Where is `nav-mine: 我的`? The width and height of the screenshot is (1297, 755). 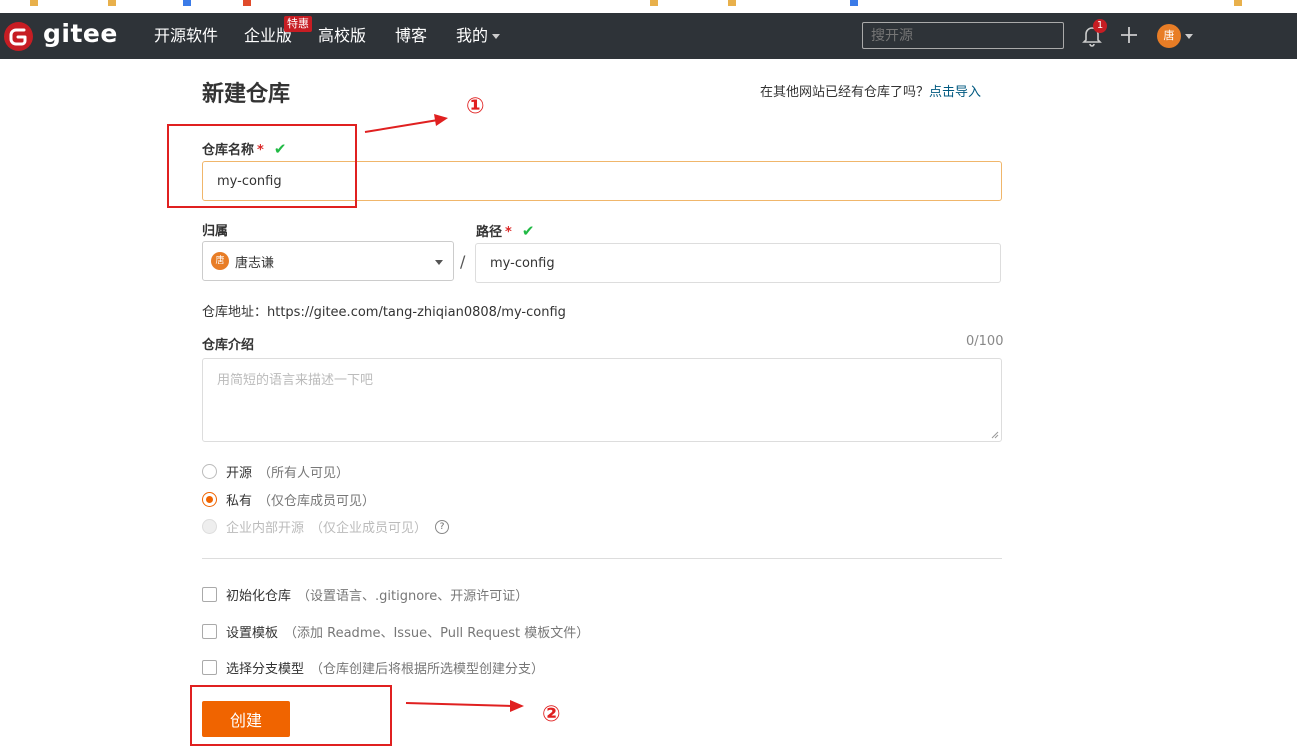
nav-mine: 我的 is located at coordinates (478, 36).